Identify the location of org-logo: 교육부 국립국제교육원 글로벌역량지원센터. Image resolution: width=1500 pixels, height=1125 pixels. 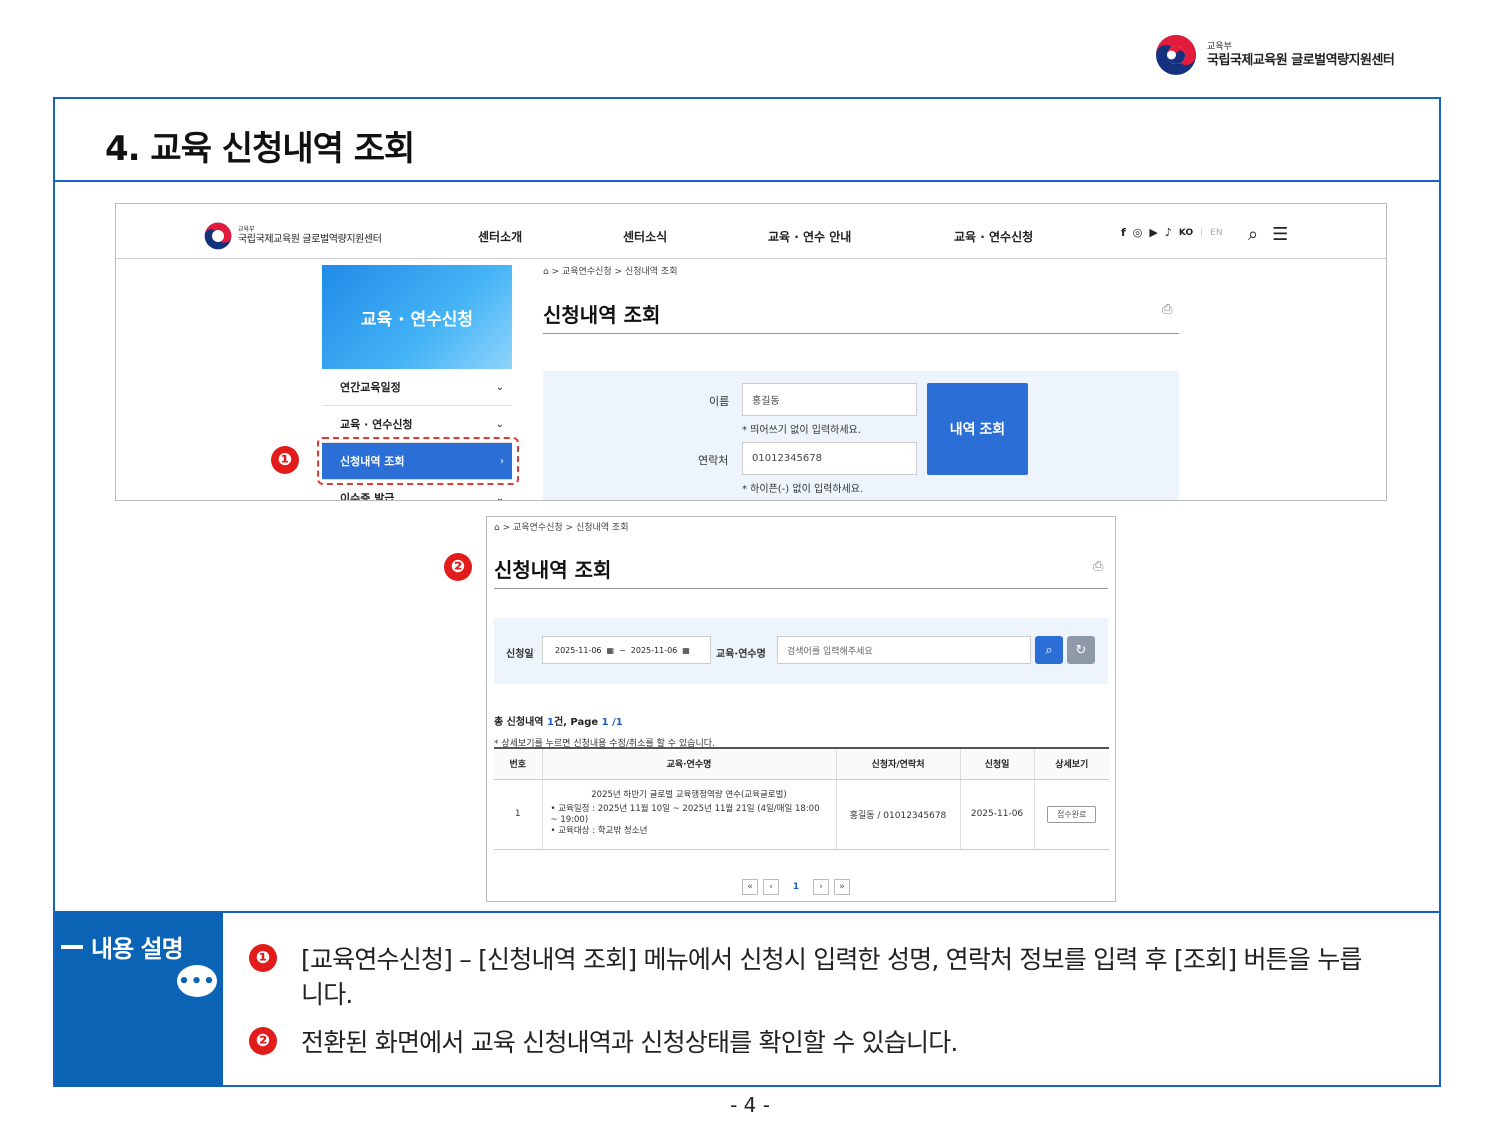
(1275, 55).